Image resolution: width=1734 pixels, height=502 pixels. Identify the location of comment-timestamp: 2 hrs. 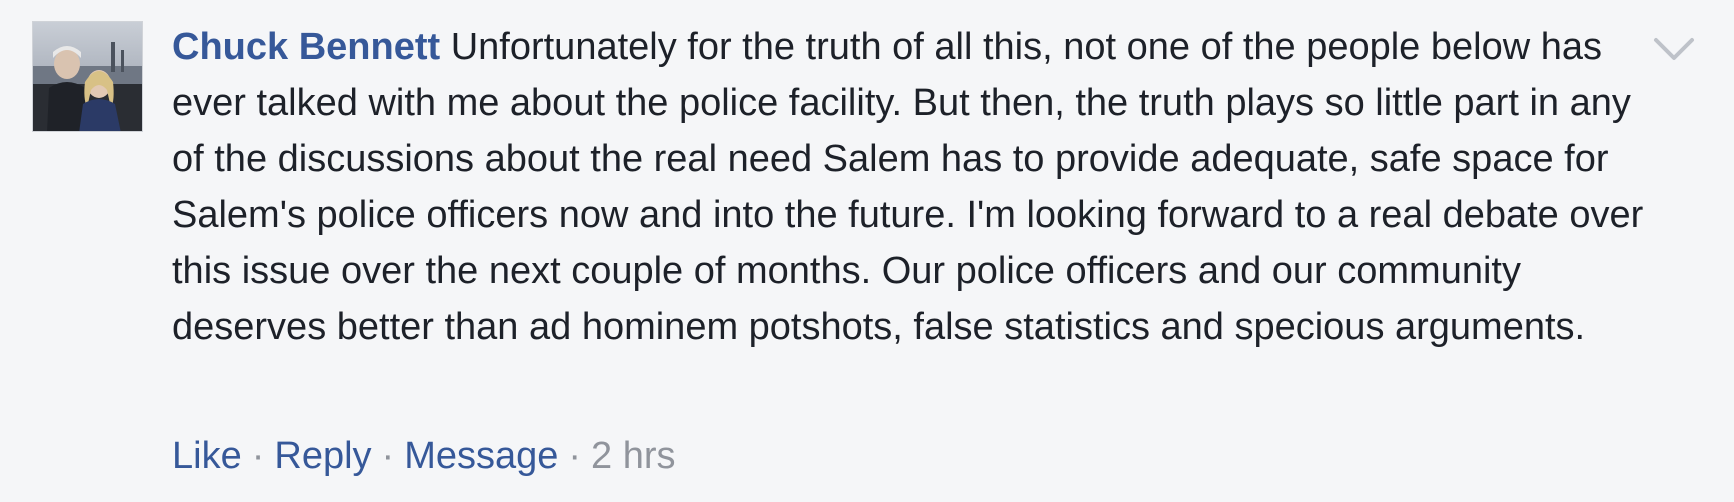
(633, 456).